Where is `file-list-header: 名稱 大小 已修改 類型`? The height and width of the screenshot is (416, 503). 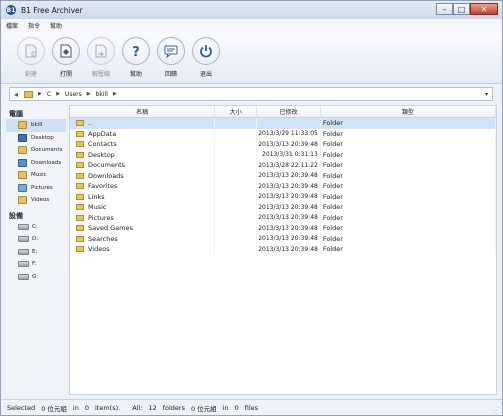
file-list-header: 名稱 大小 已修改 類型 is located at coordinates (283, 112).